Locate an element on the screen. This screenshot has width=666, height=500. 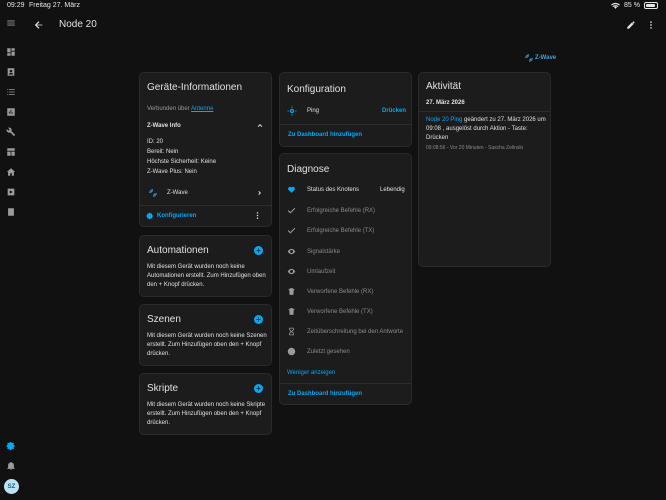
connected-via: Verbunden über Antenne is located at coordinates (180, 109).